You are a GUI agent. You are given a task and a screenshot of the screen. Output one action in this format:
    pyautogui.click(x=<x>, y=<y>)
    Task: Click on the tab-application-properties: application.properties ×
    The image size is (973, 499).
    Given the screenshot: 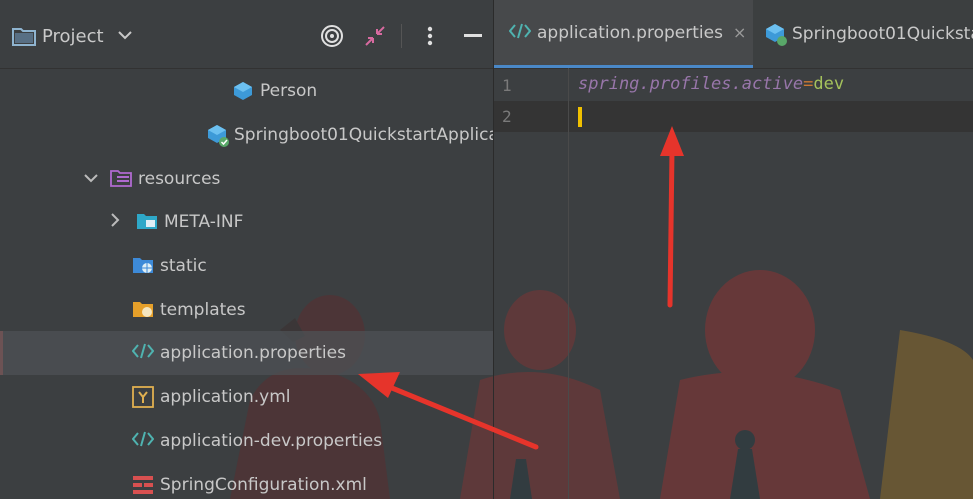 What is the action you would take?
    pyautogui.click(x=623, y=34)
    